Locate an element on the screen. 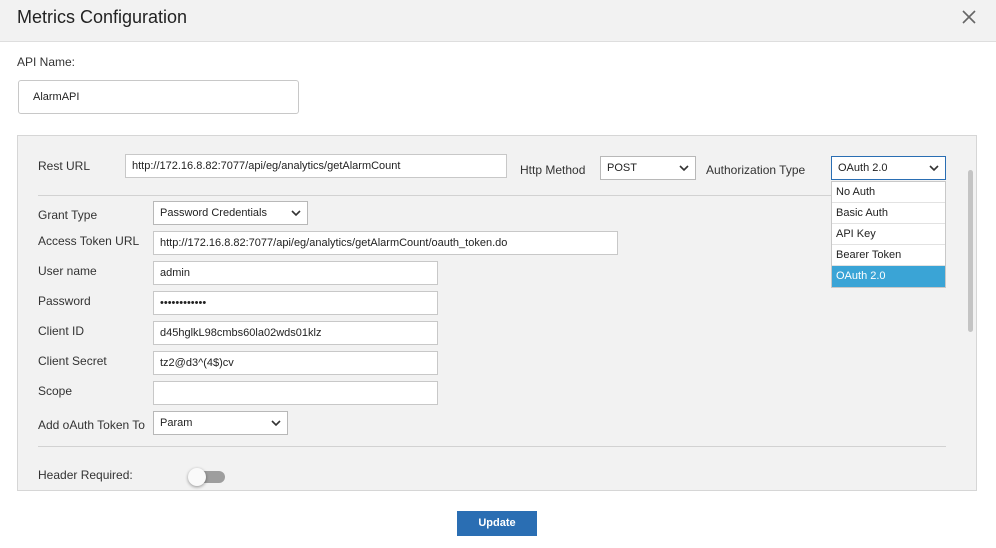 This screenshot has height=548, width=996. api-name-input: AlarmAPI is located at coordinates (158, 97).